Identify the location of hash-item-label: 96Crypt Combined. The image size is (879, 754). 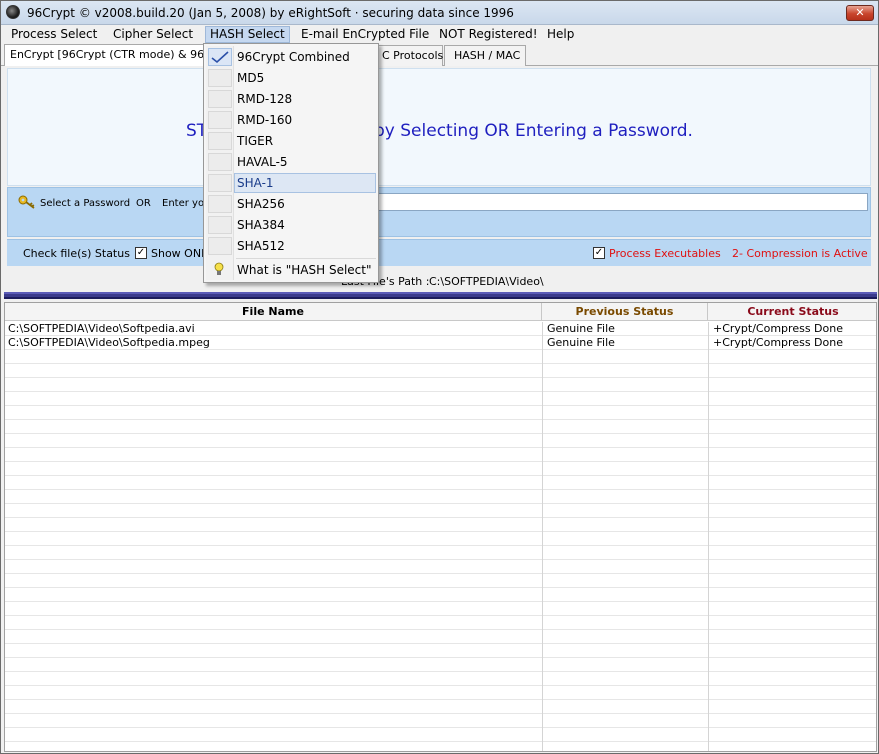
(293, 57).